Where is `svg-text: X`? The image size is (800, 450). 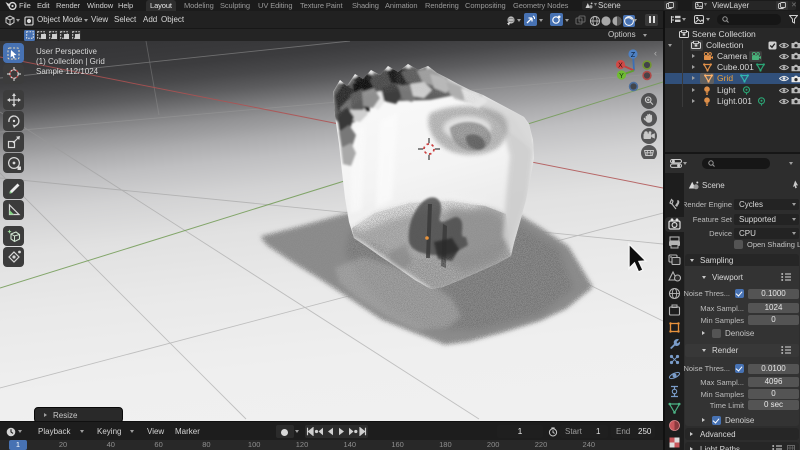 svg-text: X is located at coordinates (620, 65).